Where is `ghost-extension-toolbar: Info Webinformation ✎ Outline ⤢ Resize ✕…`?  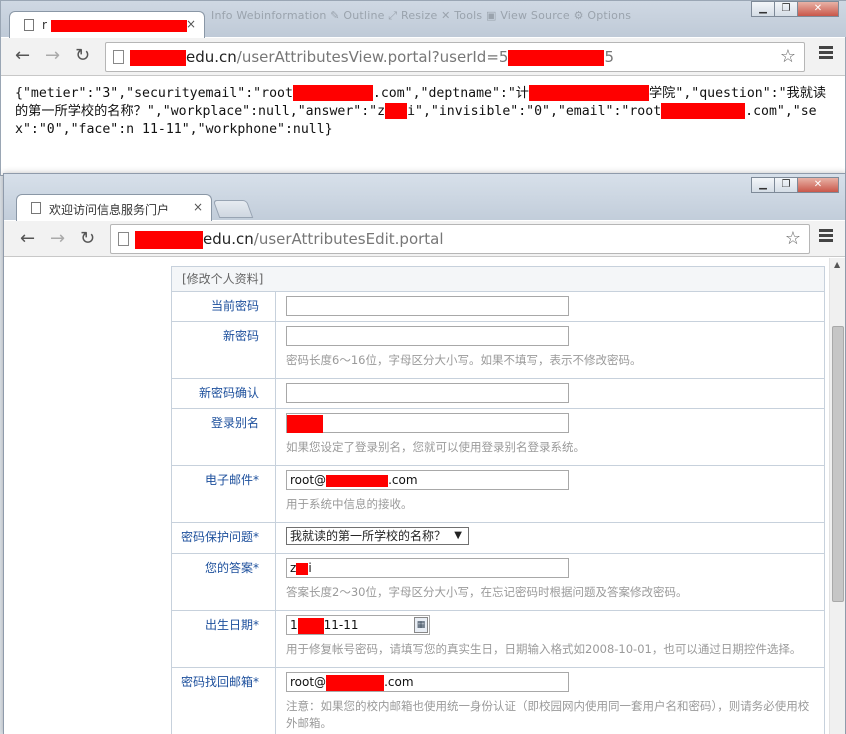 ghost-extension-toolbar: Info Webinformation ✎ Outline ⤢ Resize ✕… is located at coordinates (421, 15).